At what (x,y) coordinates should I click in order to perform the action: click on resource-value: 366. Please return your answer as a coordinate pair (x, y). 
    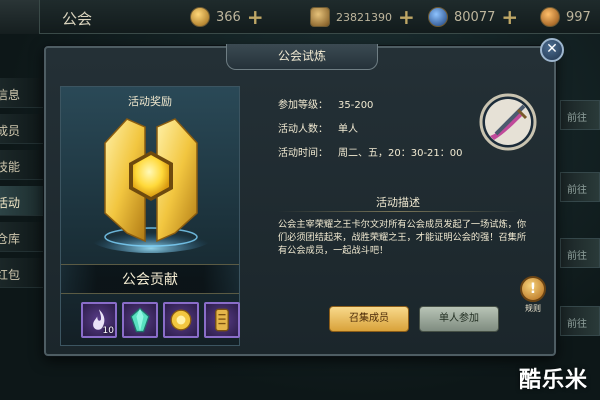
    Looking at the image, I should click on (228, 17).